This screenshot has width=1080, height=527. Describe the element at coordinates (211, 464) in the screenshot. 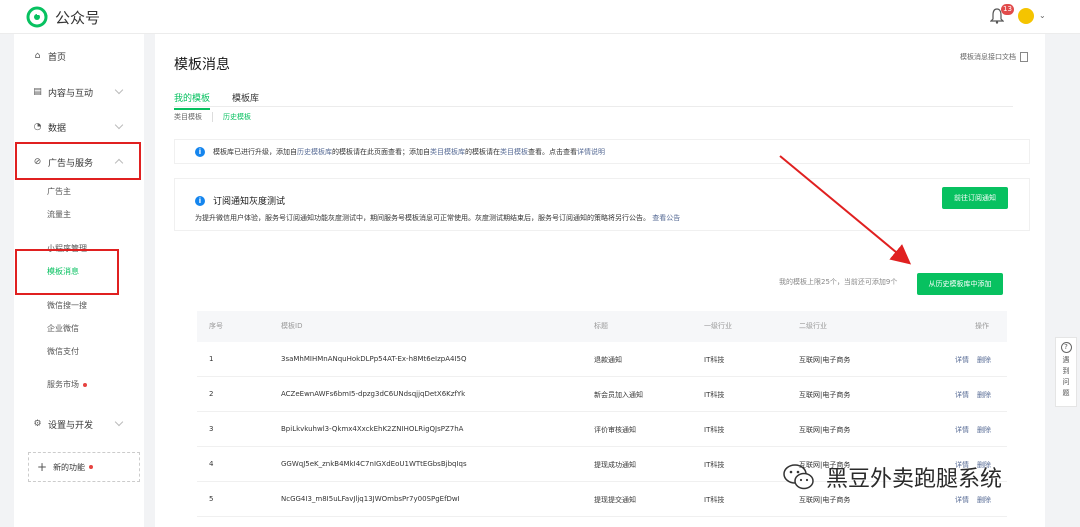

I see `cell-no: 4` at that location.